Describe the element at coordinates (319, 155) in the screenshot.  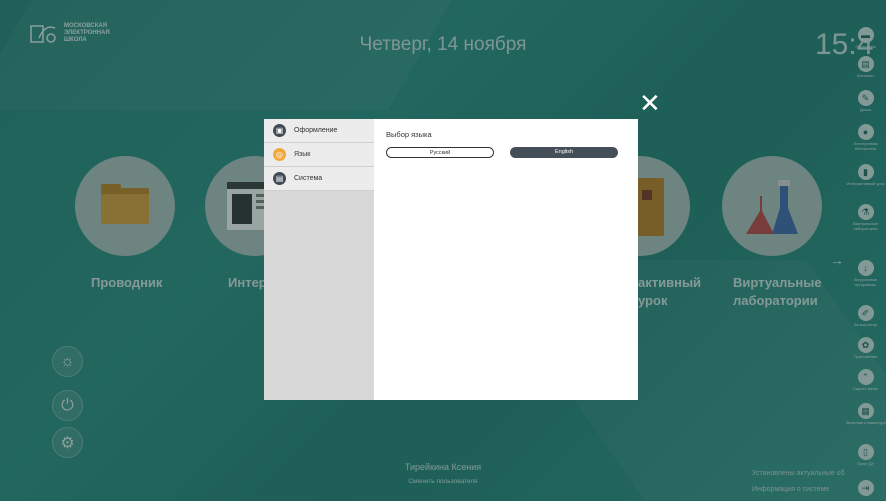
I see `settings-tab-language: ◎ Язык` at that location.